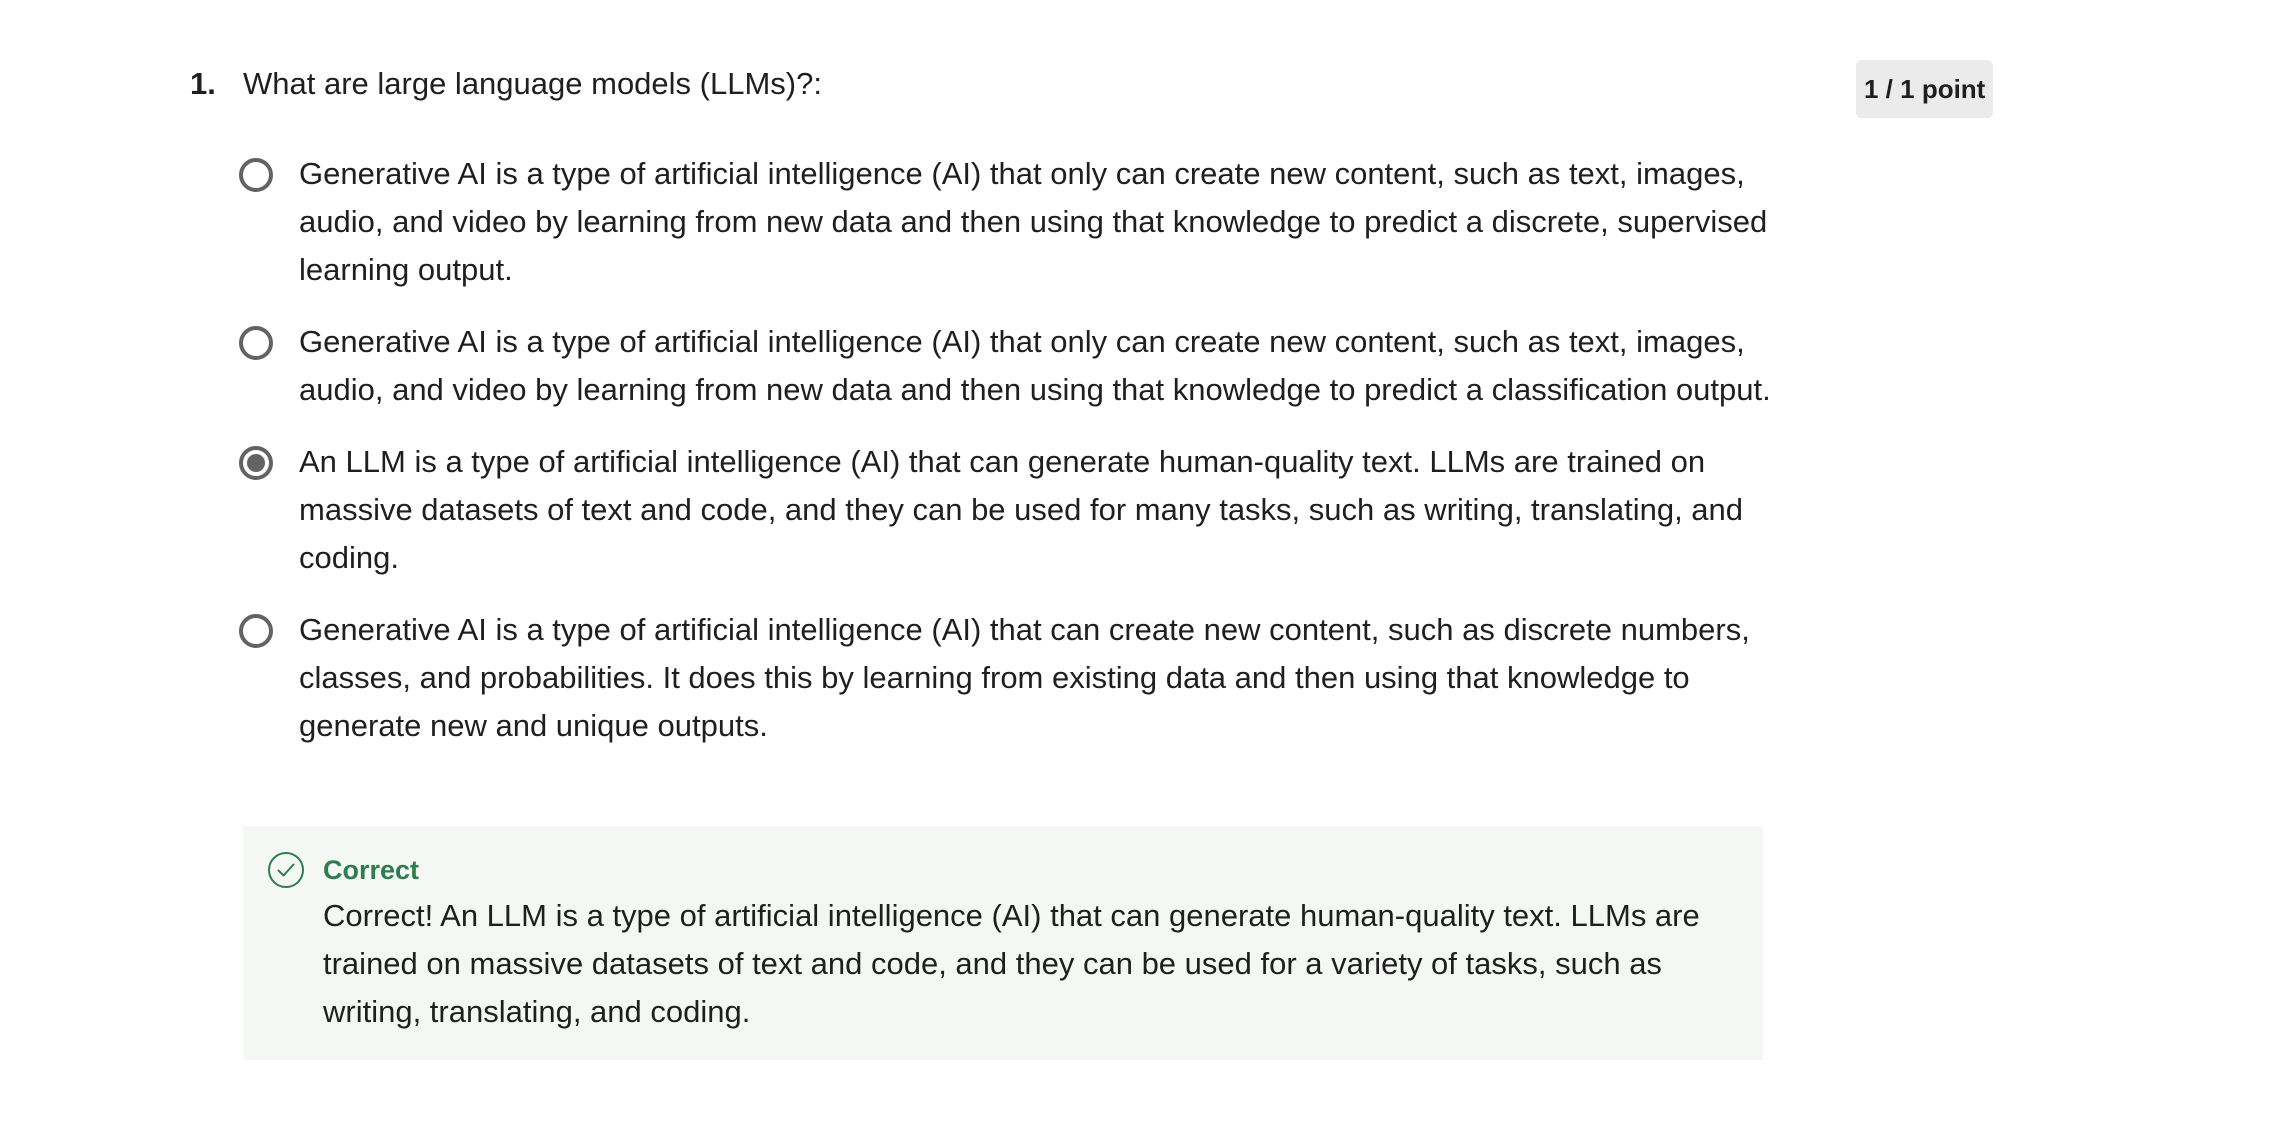 Image resolution: width=2278 pixels, height=1128 pixels. What do you see at coordinates (532, 83) in the screenshot?
I see `question-text: What are large language models (LLMs)?:` at bounding box center [532, 83].